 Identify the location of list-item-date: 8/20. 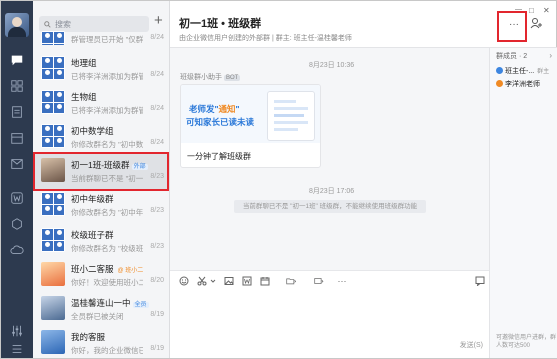
(157, 280).